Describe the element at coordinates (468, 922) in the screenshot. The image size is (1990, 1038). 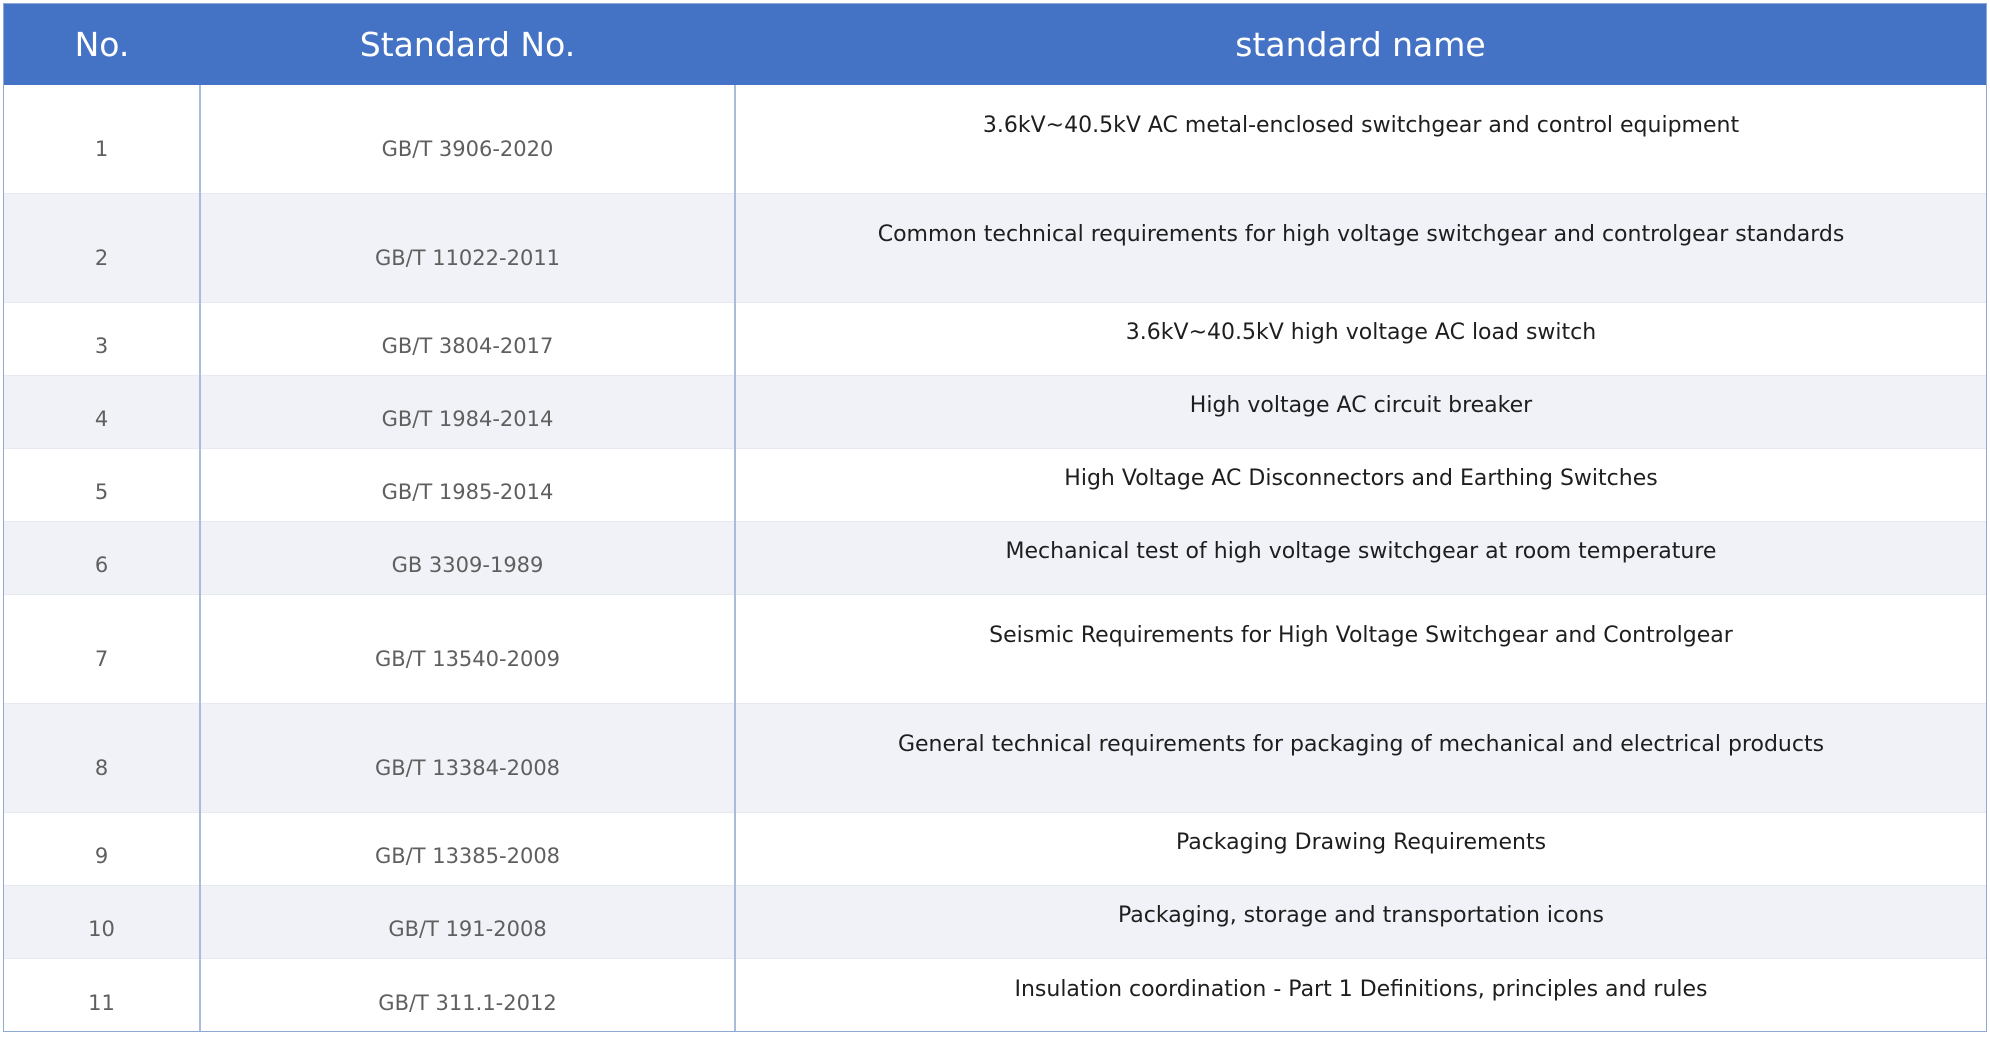
I see `cell-code: GB/T 191-2008` at that location.